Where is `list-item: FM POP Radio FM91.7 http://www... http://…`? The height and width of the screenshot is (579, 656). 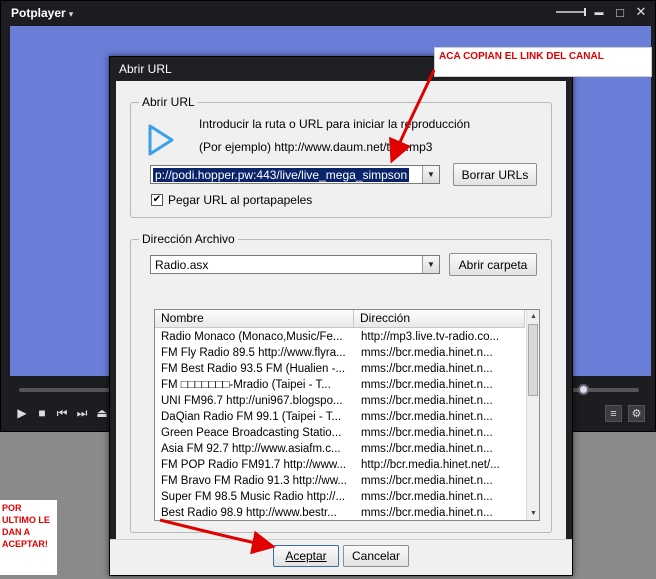
list-item: FM POP Radio FM91.7 http://www... http://… is located at coordinates (340, 465).